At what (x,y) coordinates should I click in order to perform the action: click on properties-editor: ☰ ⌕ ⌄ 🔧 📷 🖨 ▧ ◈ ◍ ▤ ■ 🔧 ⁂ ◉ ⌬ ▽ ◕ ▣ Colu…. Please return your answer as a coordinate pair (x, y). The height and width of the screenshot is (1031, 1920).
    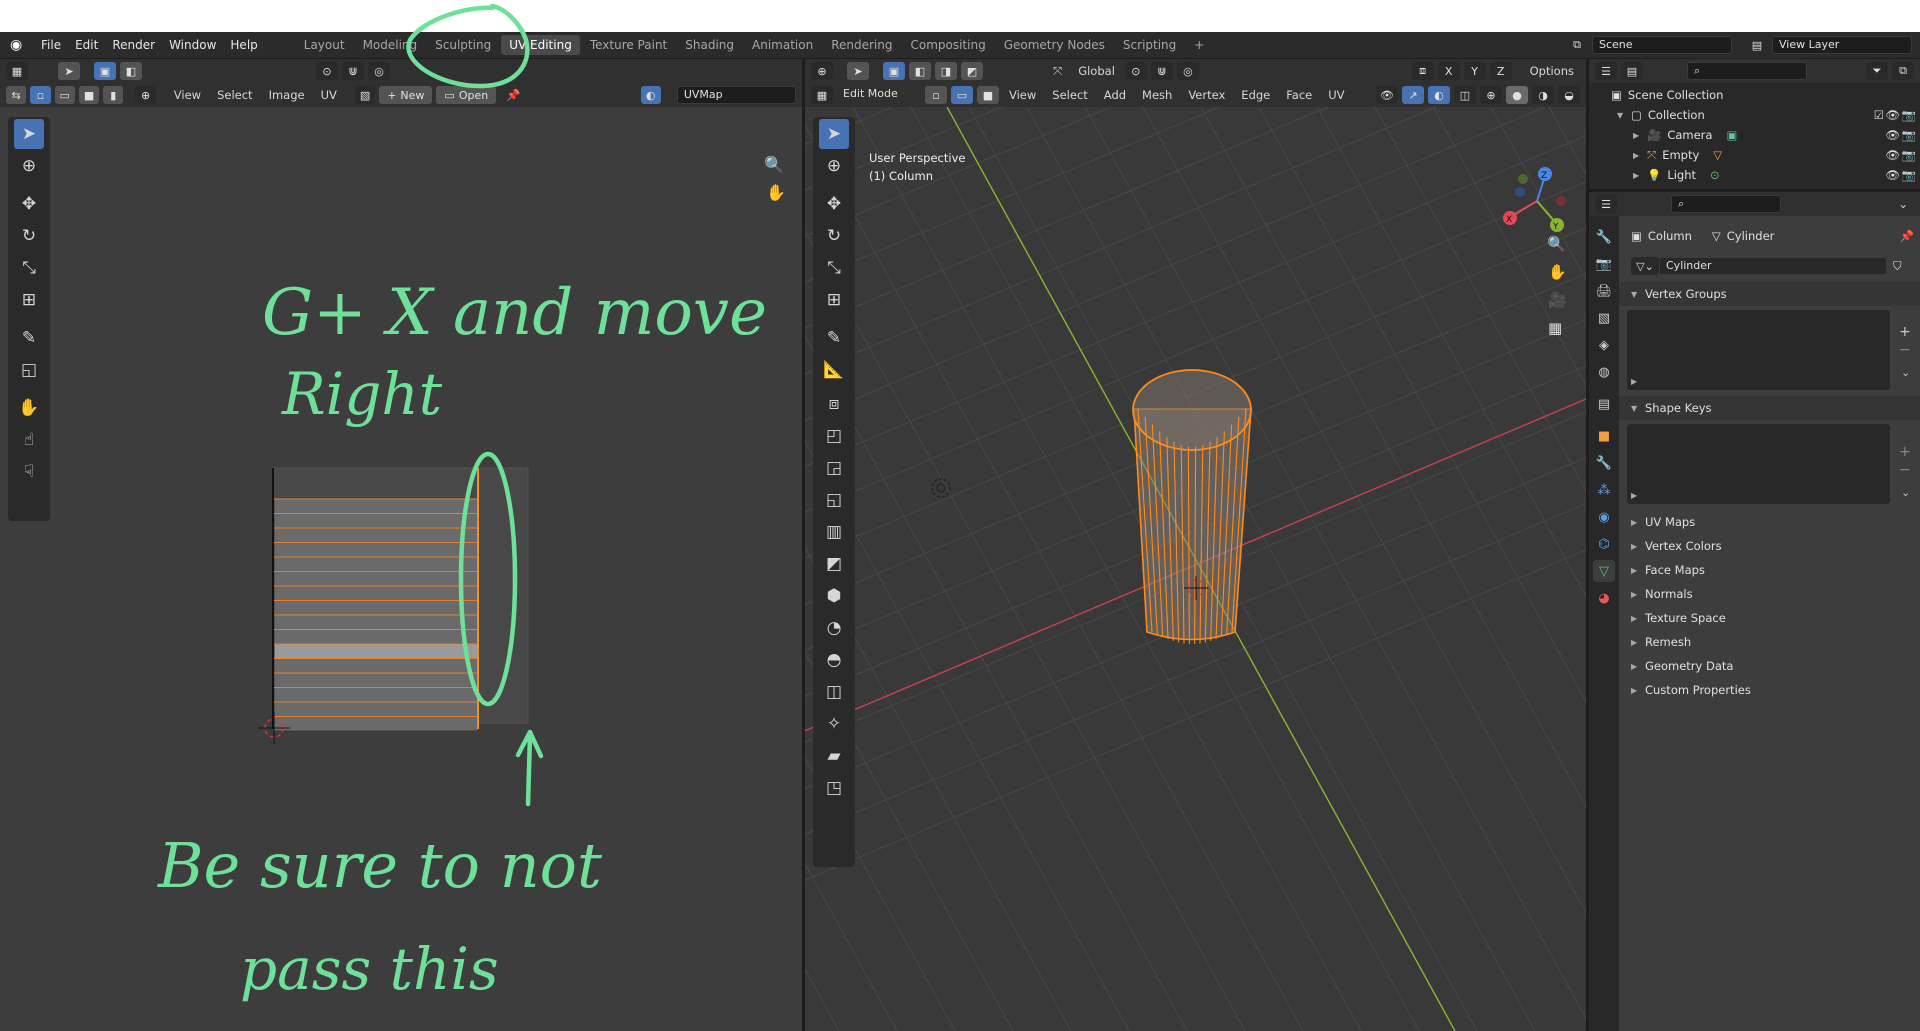
    Looking at the image, I should click on (1754, 611).